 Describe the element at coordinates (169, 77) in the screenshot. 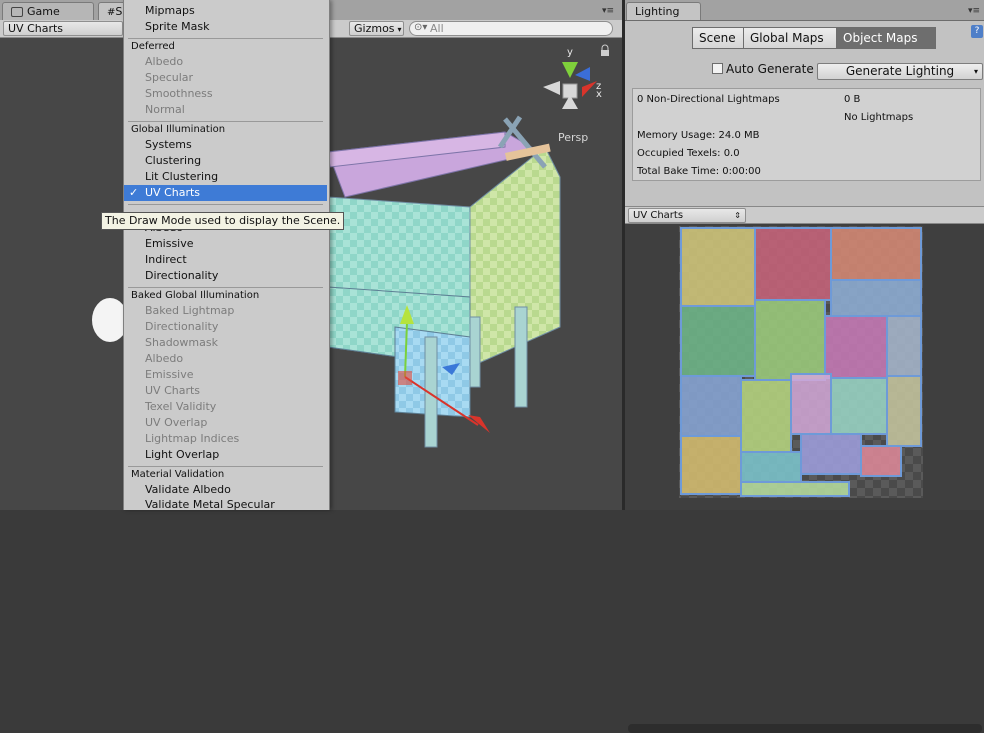

I see `menu-item-deferred-specular: Specular` at that location.